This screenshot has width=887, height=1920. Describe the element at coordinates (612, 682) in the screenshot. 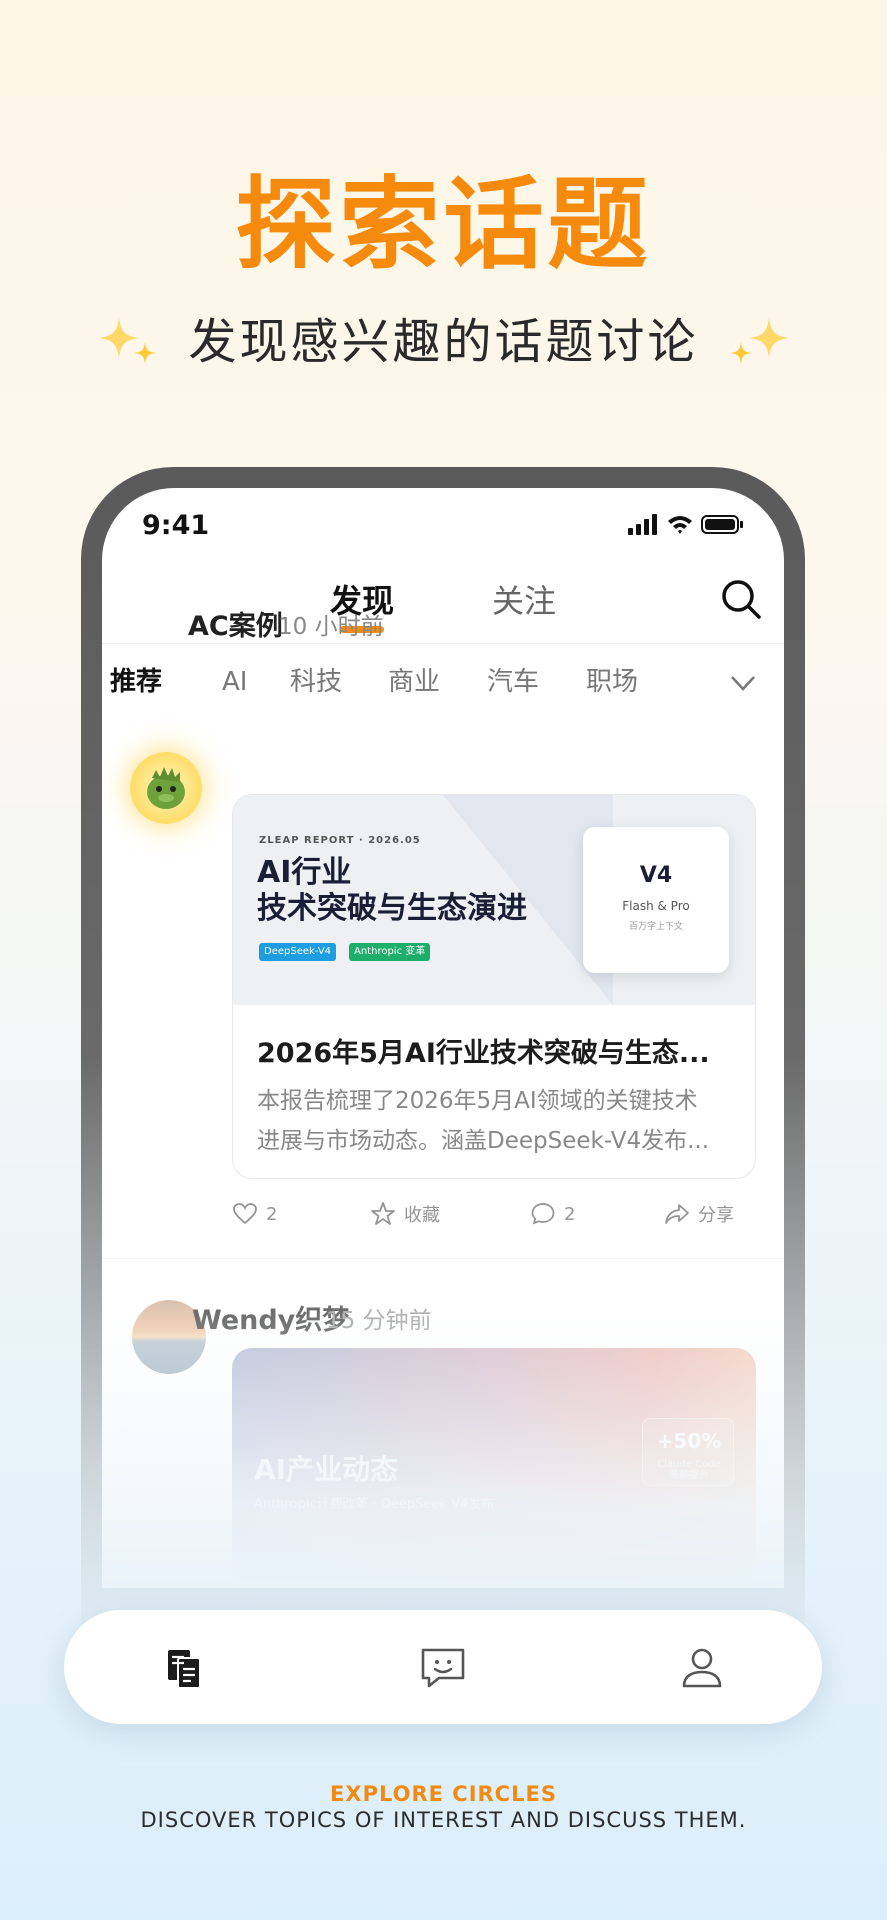

I see `category-career: 职场` at that location.